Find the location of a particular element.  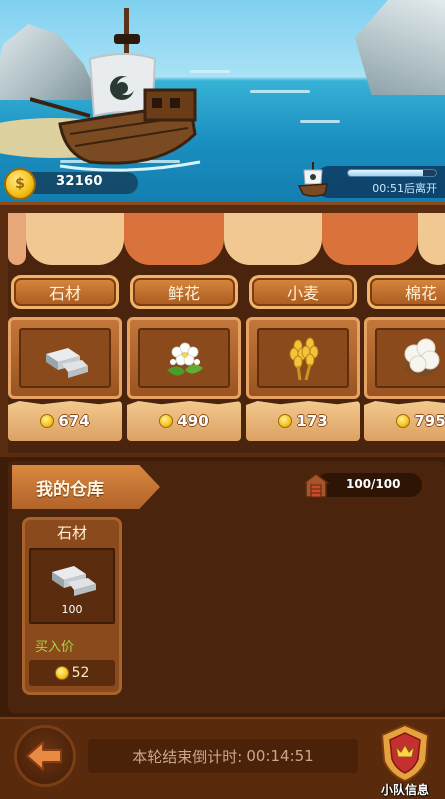

buy-price-value: 52 is located at coordinates (80, 673).